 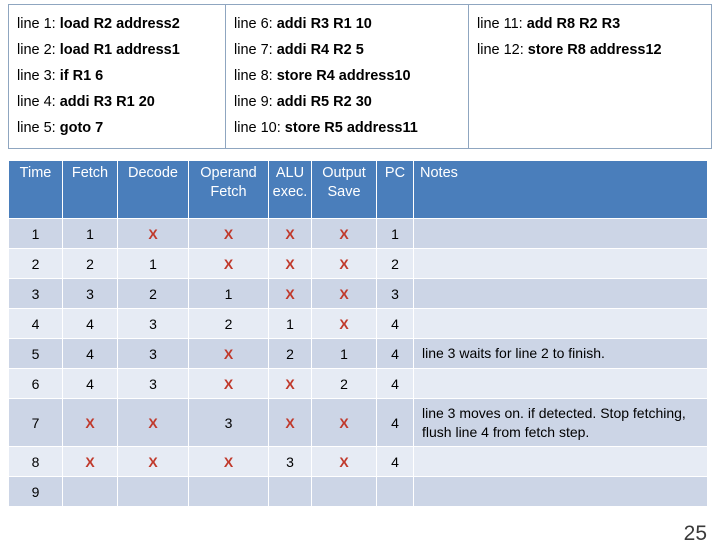 I want to click on cell-decode: 2, so click(x=153, y=293).